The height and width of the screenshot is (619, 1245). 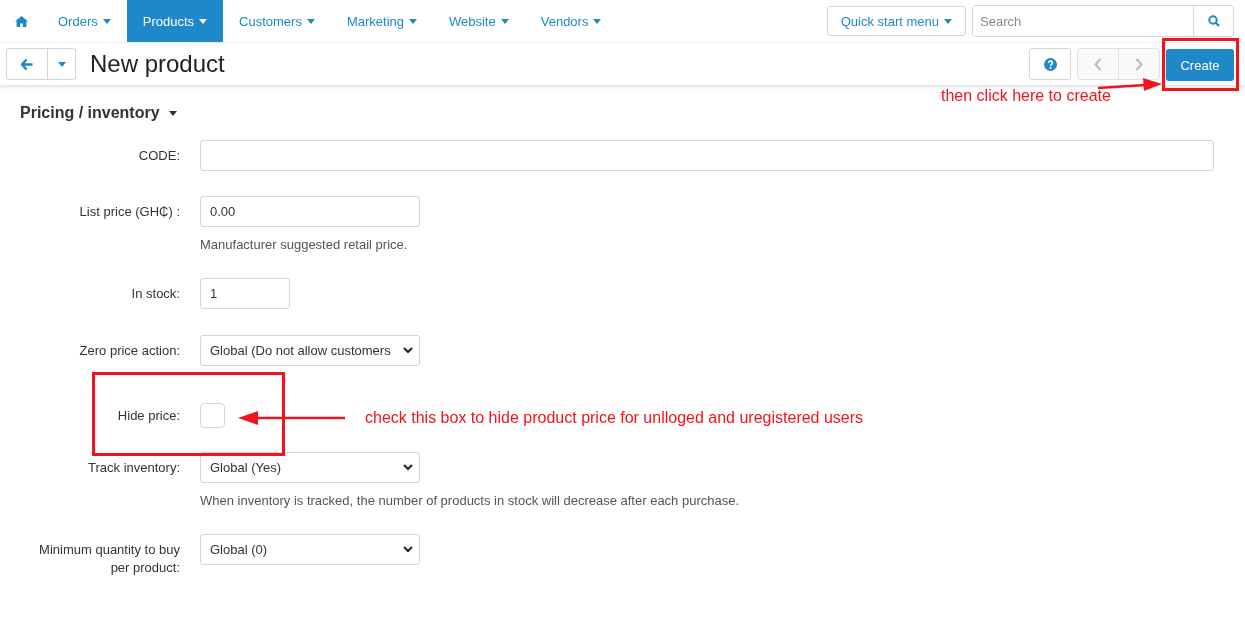 What do you see at coordinates (1130, 84) in the screenshot?
I see `arrow` at bounding box center [1130, 84].